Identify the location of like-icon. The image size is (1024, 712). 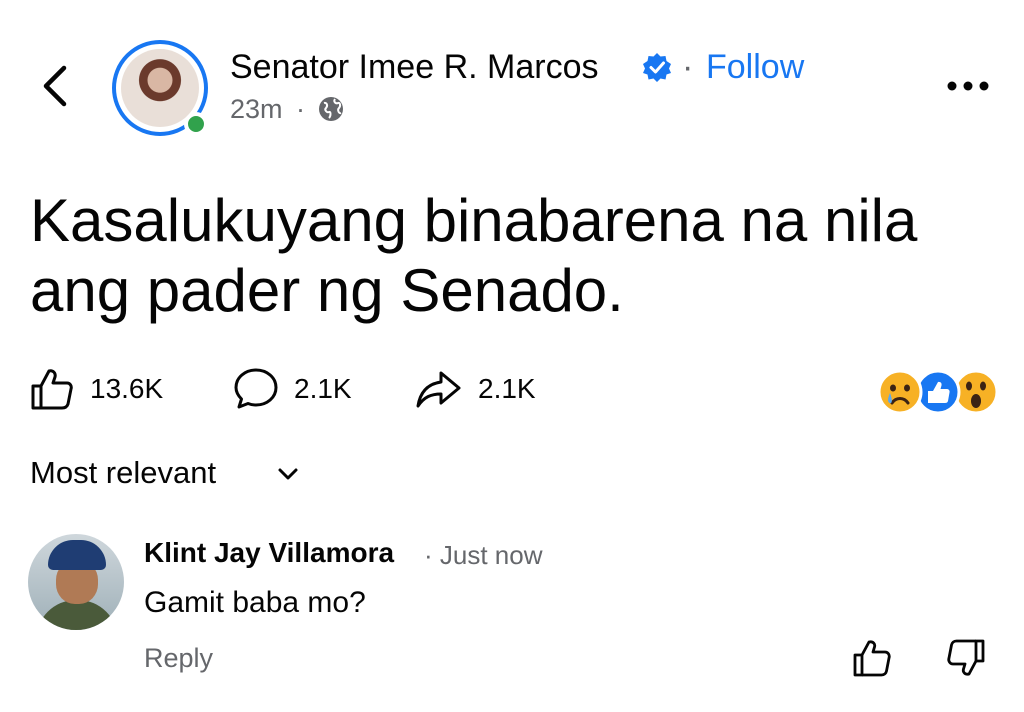
(52, 389).